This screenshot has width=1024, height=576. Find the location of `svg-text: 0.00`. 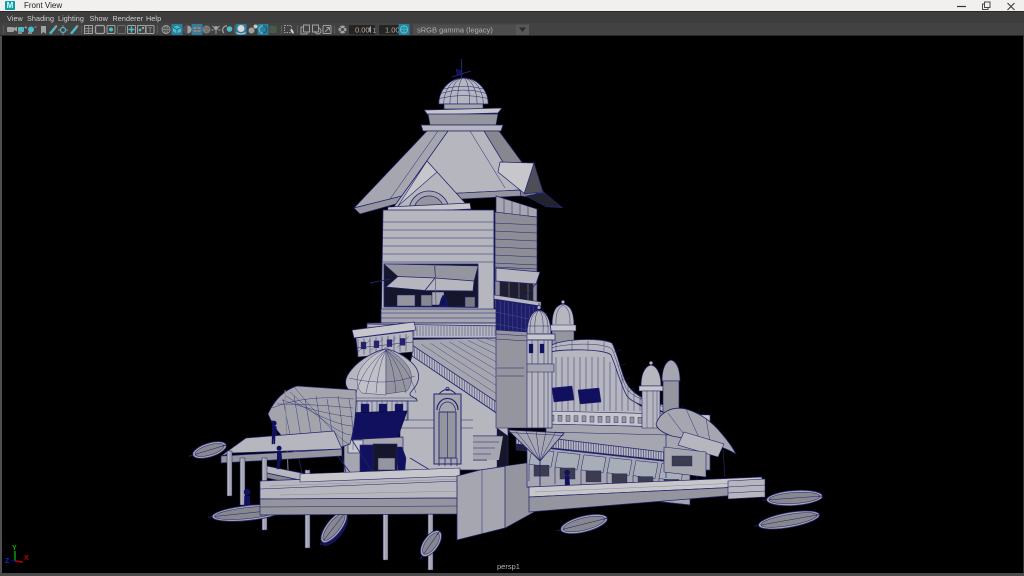

svg-text: 0.00 is located at coordinates (362, 30).